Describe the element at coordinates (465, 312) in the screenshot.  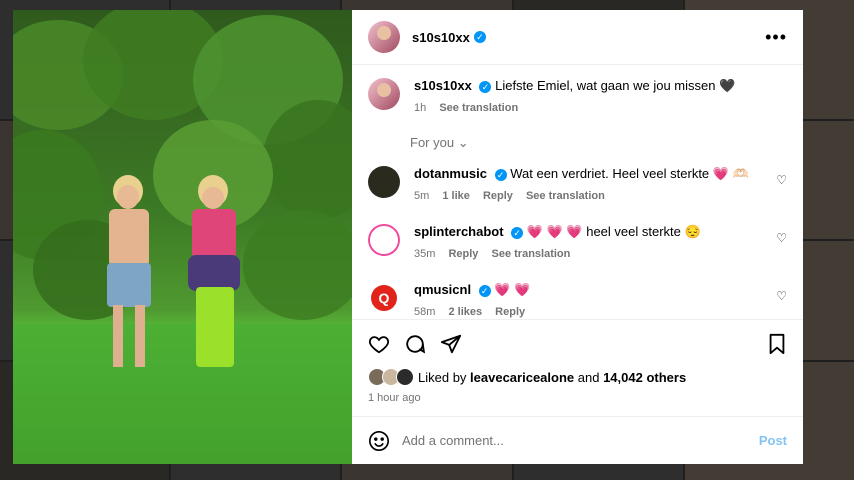
I see `comment-likes: 2 likes` at that location.